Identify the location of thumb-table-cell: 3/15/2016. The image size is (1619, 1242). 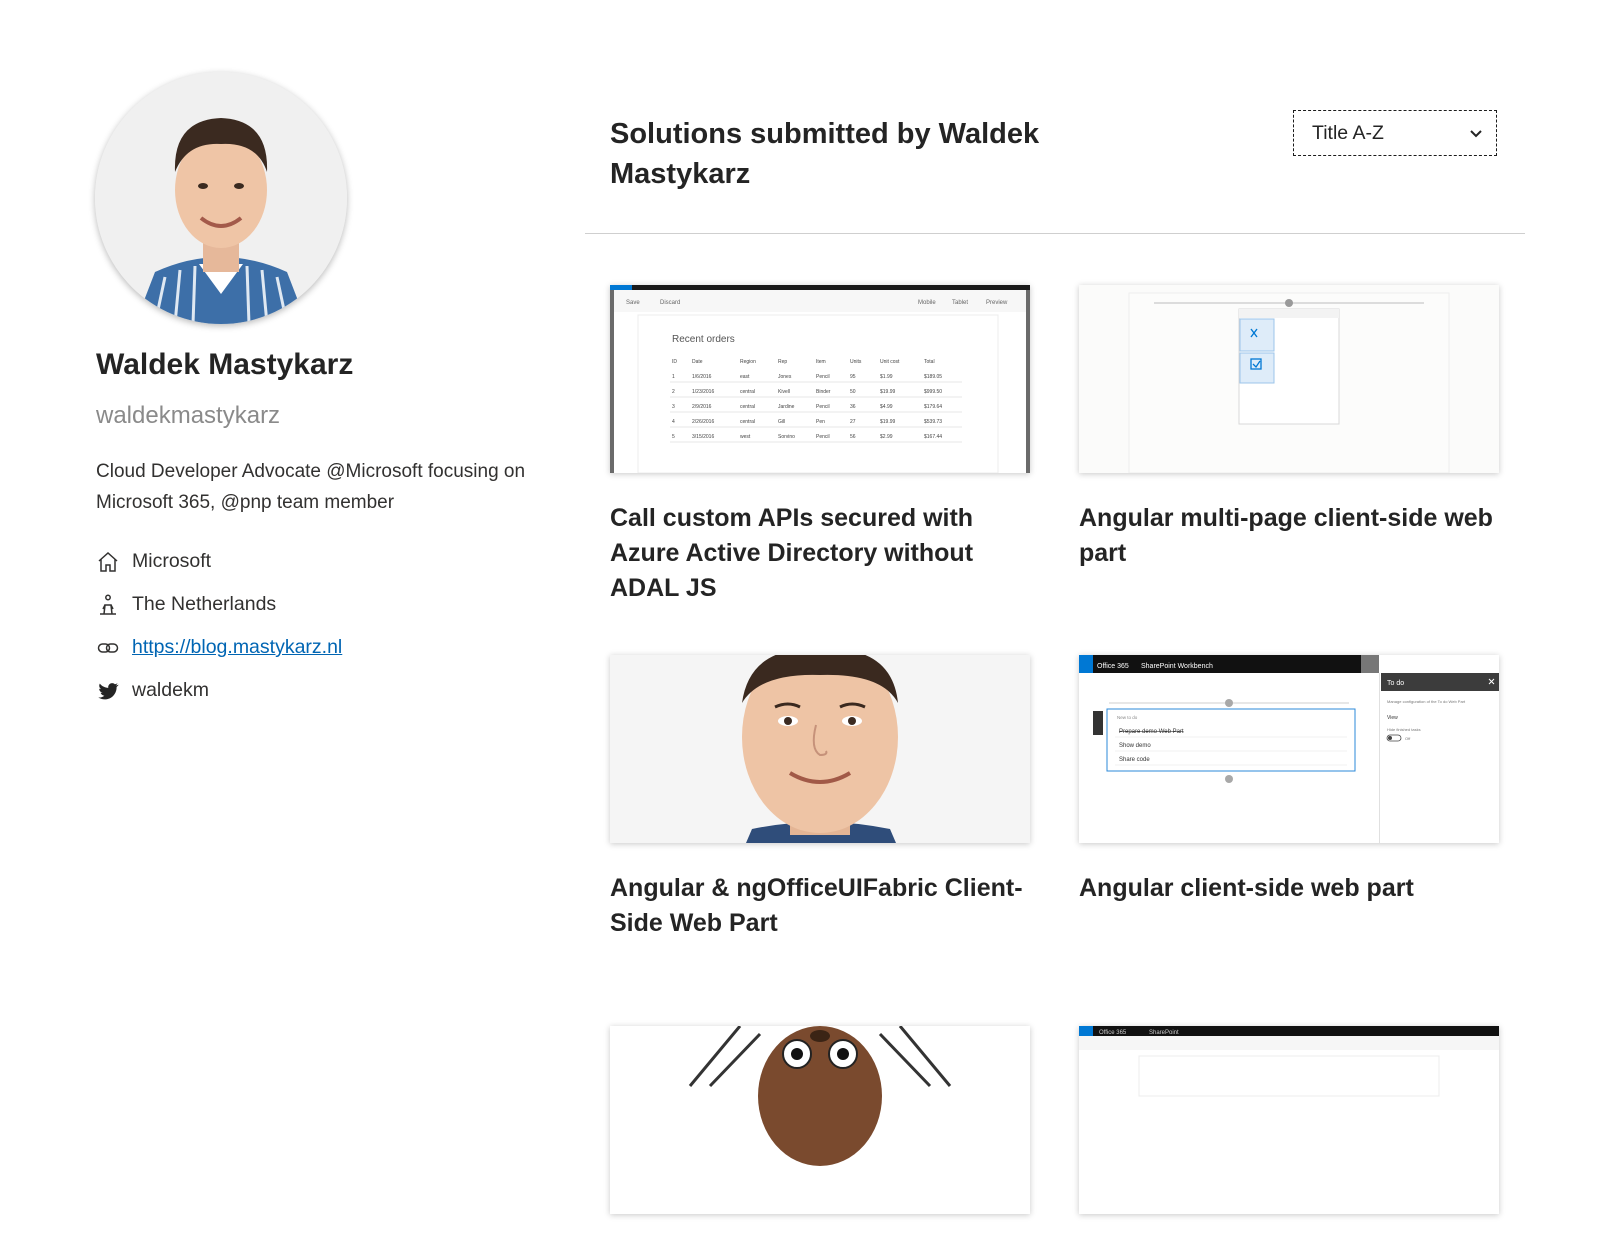
(703, 437).